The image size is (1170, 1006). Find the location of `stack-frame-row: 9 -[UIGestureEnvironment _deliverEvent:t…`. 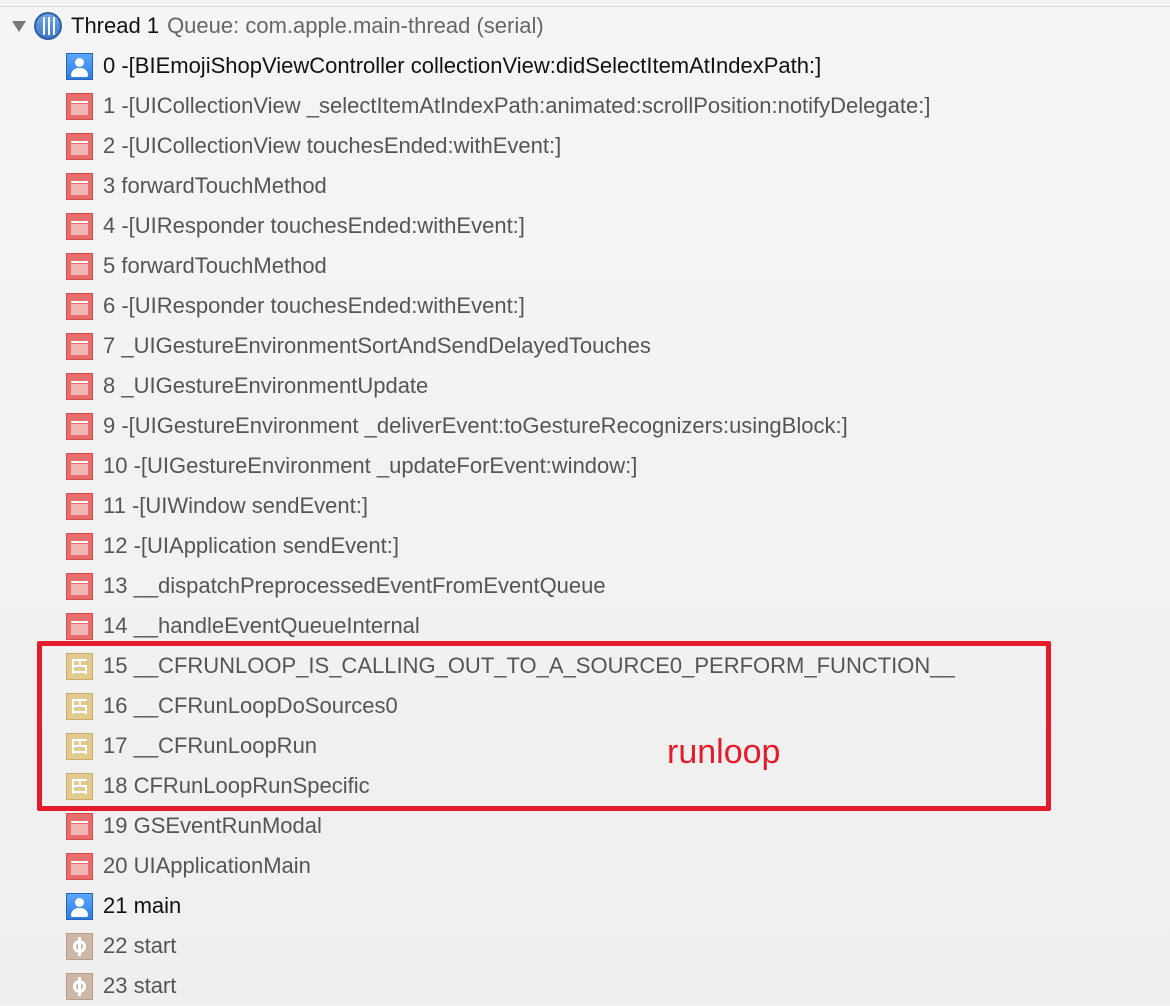

stack-frame-row: 9 -[UIGestureEnvironment _deliverEvent:t… is located at coordinates (585, 426).